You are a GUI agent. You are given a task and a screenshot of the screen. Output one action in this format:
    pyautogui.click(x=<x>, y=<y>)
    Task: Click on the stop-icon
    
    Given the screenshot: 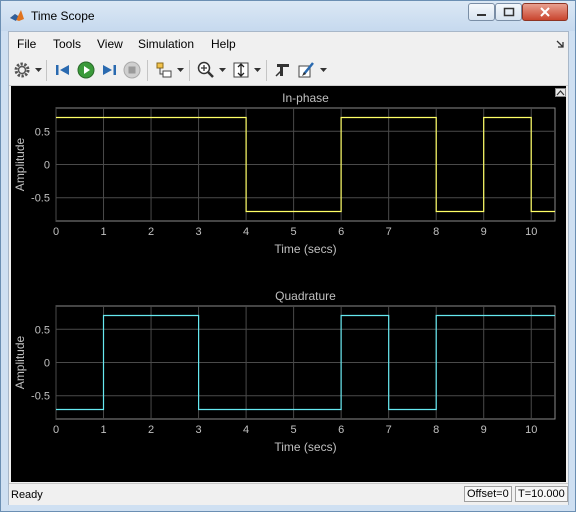 What is the action you would take?
    pyautogui.click(x=132, y=70)
    